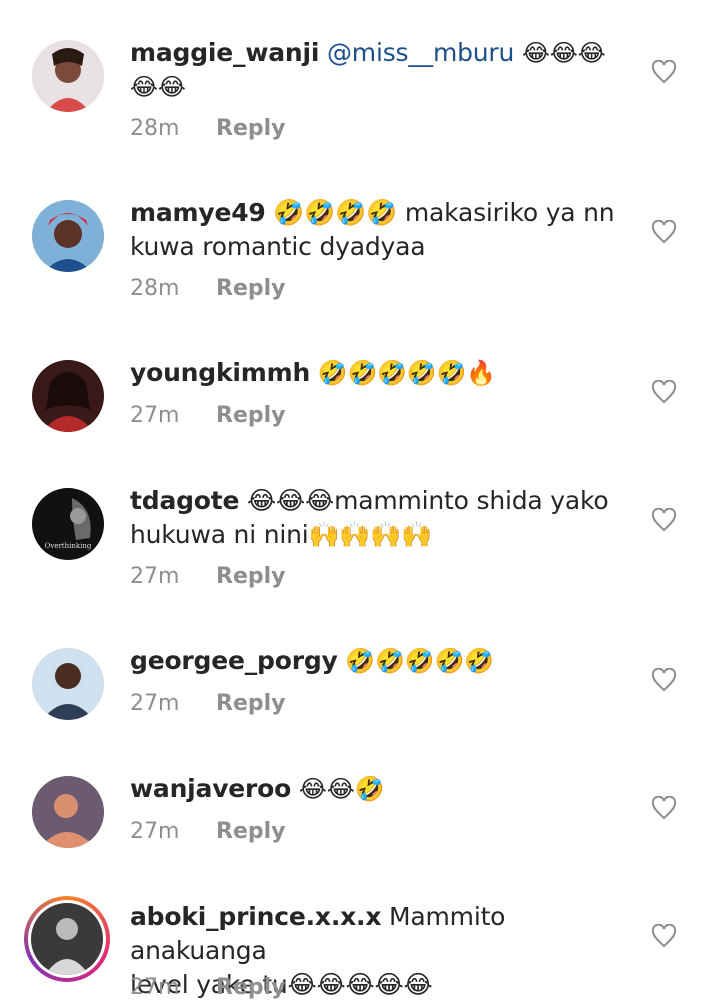 This screenshot has height=1002, width=719. What do you see at coordinates (420, 52) in the screenshot?
I see `mention-link: @miss__mburu` at bounding box center [420, 52].